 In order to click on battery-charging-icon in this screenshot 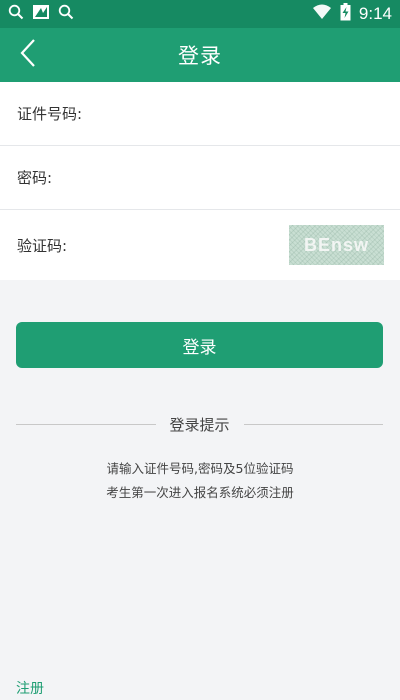, I will do `click(345, 14)`.